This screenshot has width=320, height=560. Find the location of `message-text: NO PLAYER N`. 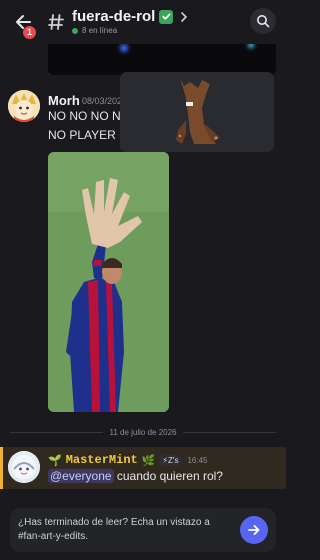

message-text: NO PLAYER N is located at coordinates (88, 135).